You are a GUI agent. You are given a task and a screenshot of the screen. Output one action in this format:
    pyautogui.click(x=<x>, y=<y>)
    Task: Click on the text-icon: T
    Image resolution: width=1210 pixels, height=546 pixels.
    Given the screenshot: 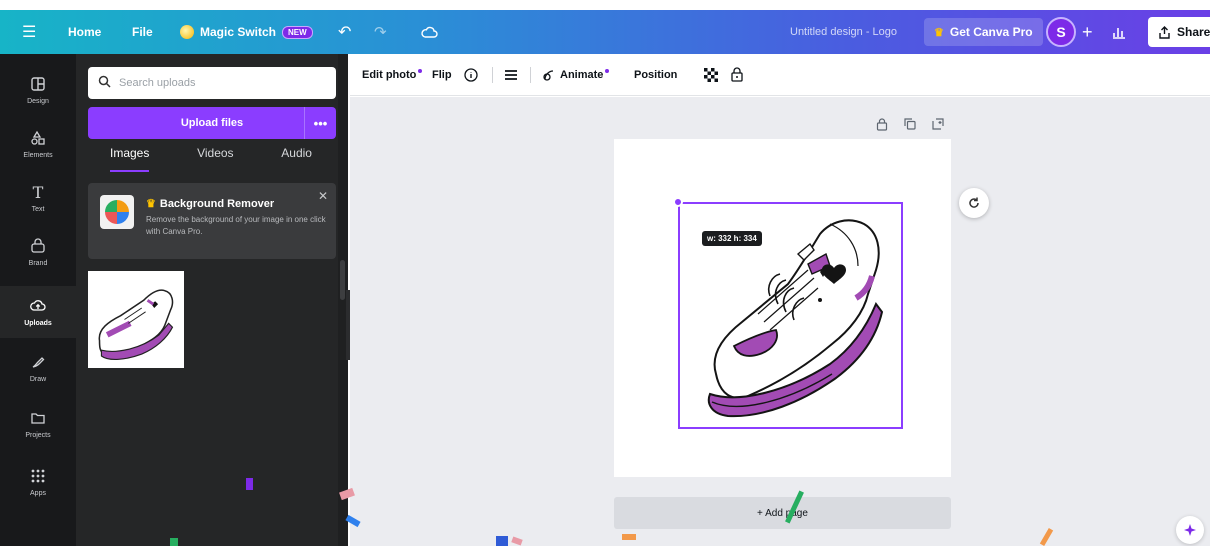 What is the action you would take?
    pyautogui.click(x=38, y=192)
    